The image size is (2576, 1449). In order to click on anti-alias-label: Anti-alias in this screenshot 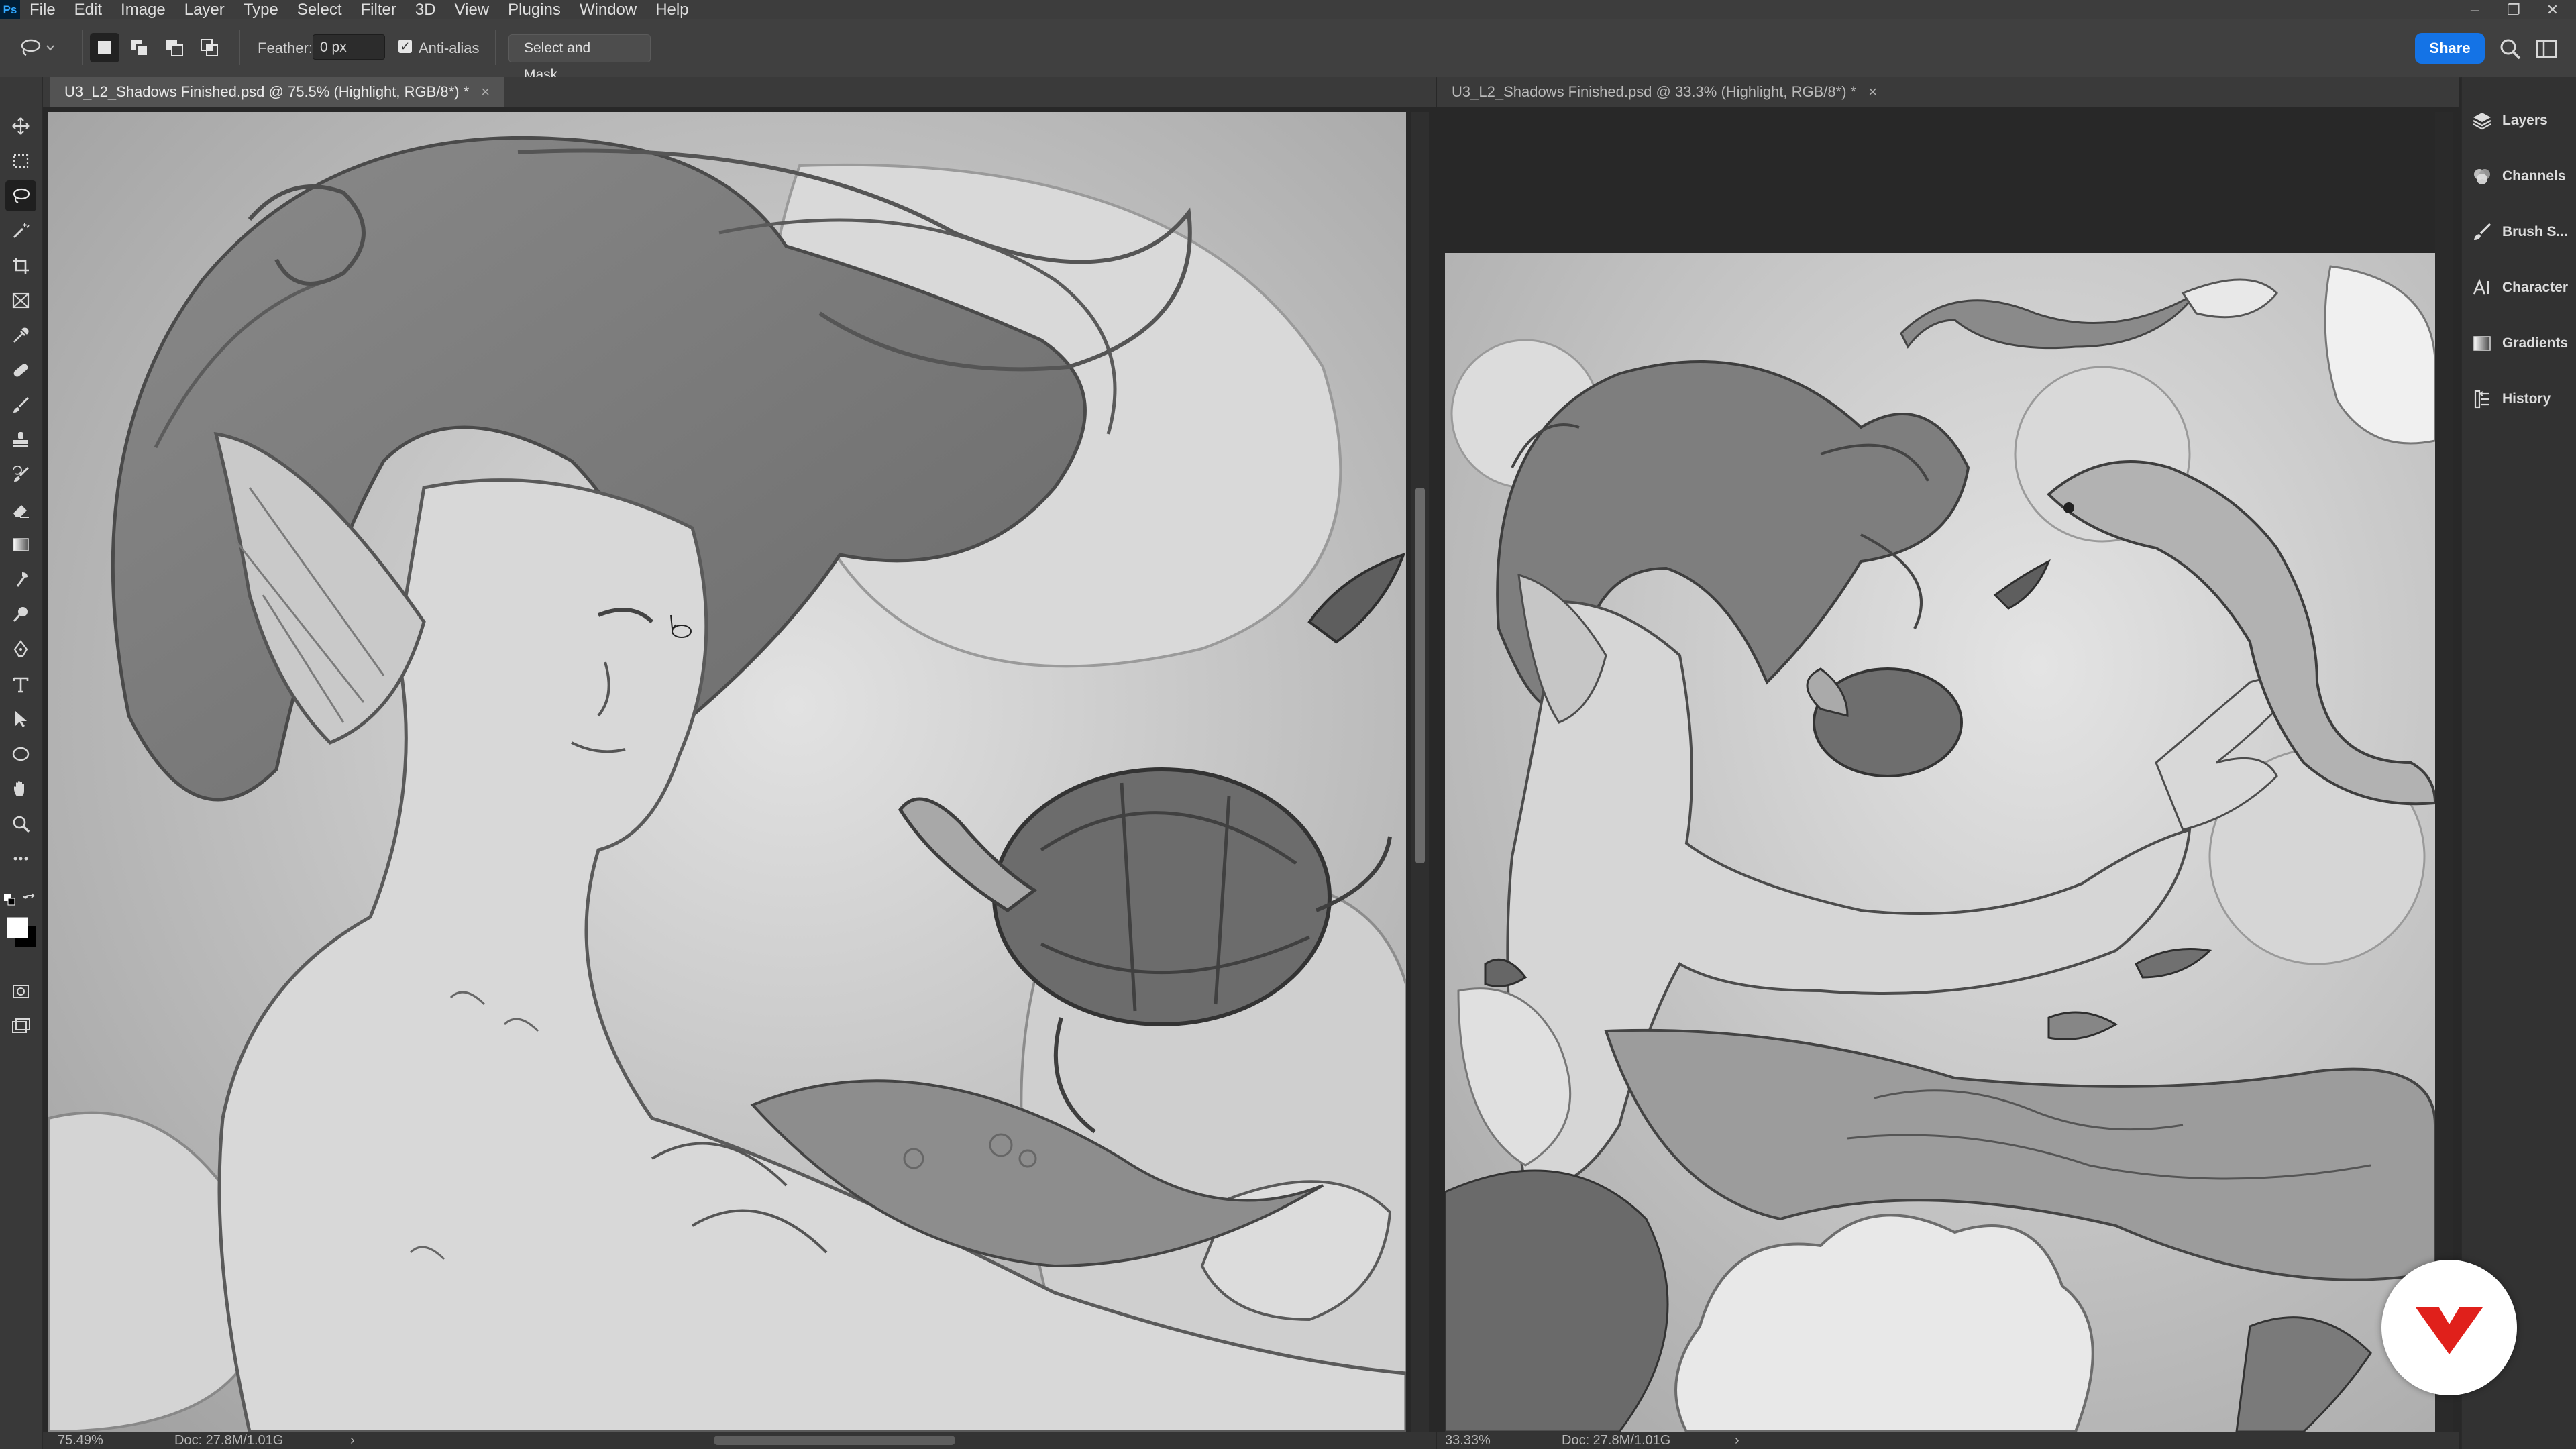, I will do `click(449, 48)`.